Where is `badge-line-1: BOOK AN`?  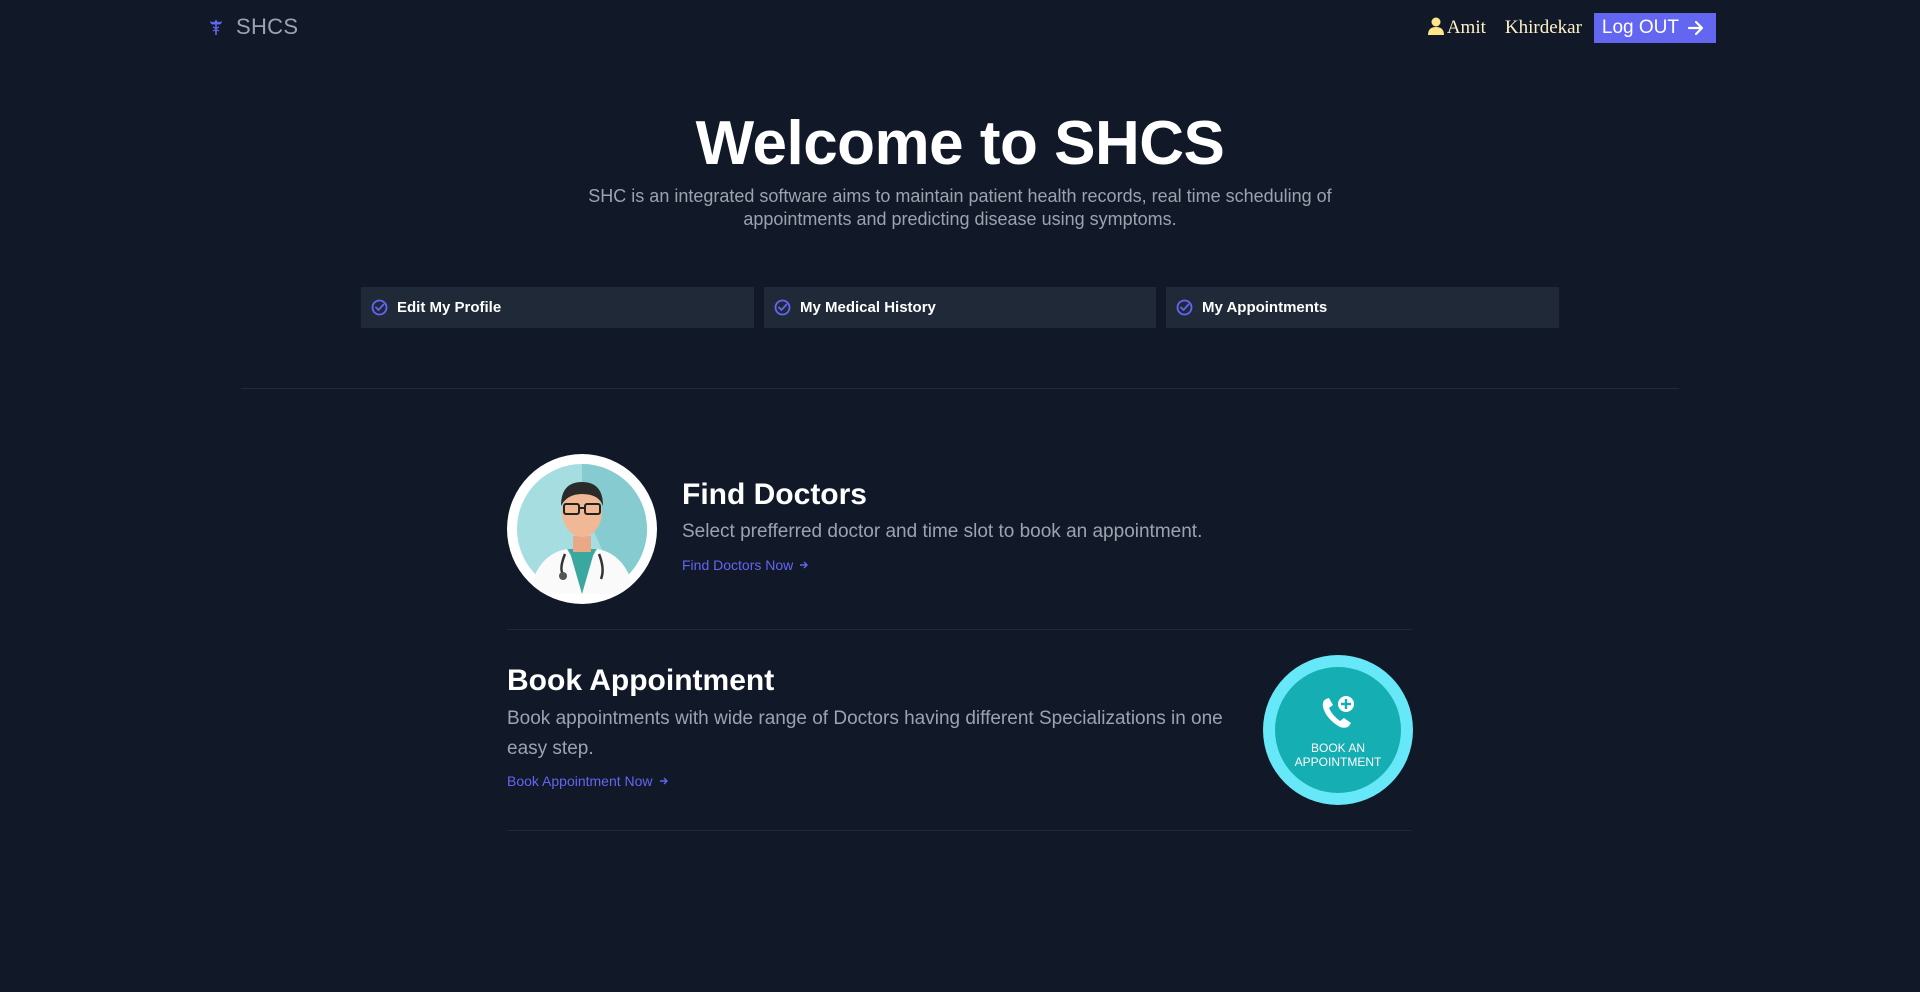
badge-line-1: BOOK AN is located at coordinates (1338, 748).